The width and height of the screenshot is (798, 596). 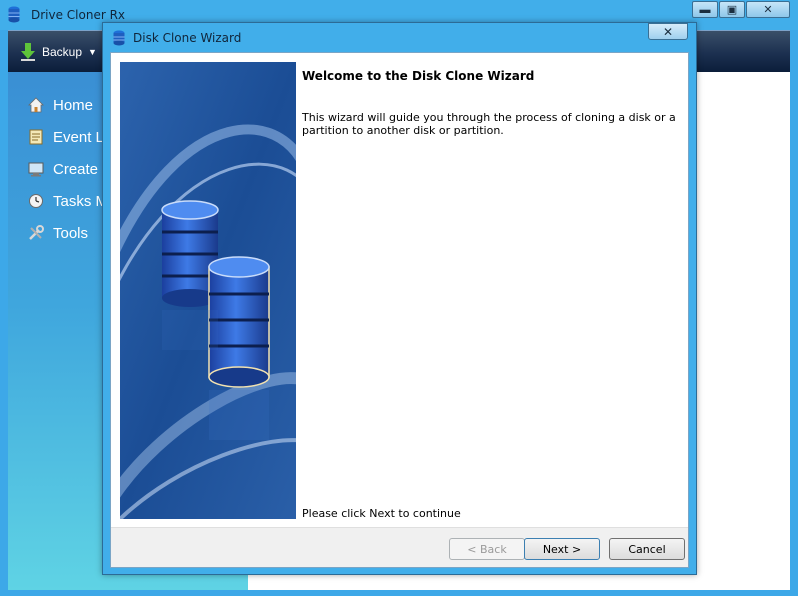 What do you see at coordinates (36, 137) in the screenshot?
I see `event-log-icon` at bounding box center [36, 137].